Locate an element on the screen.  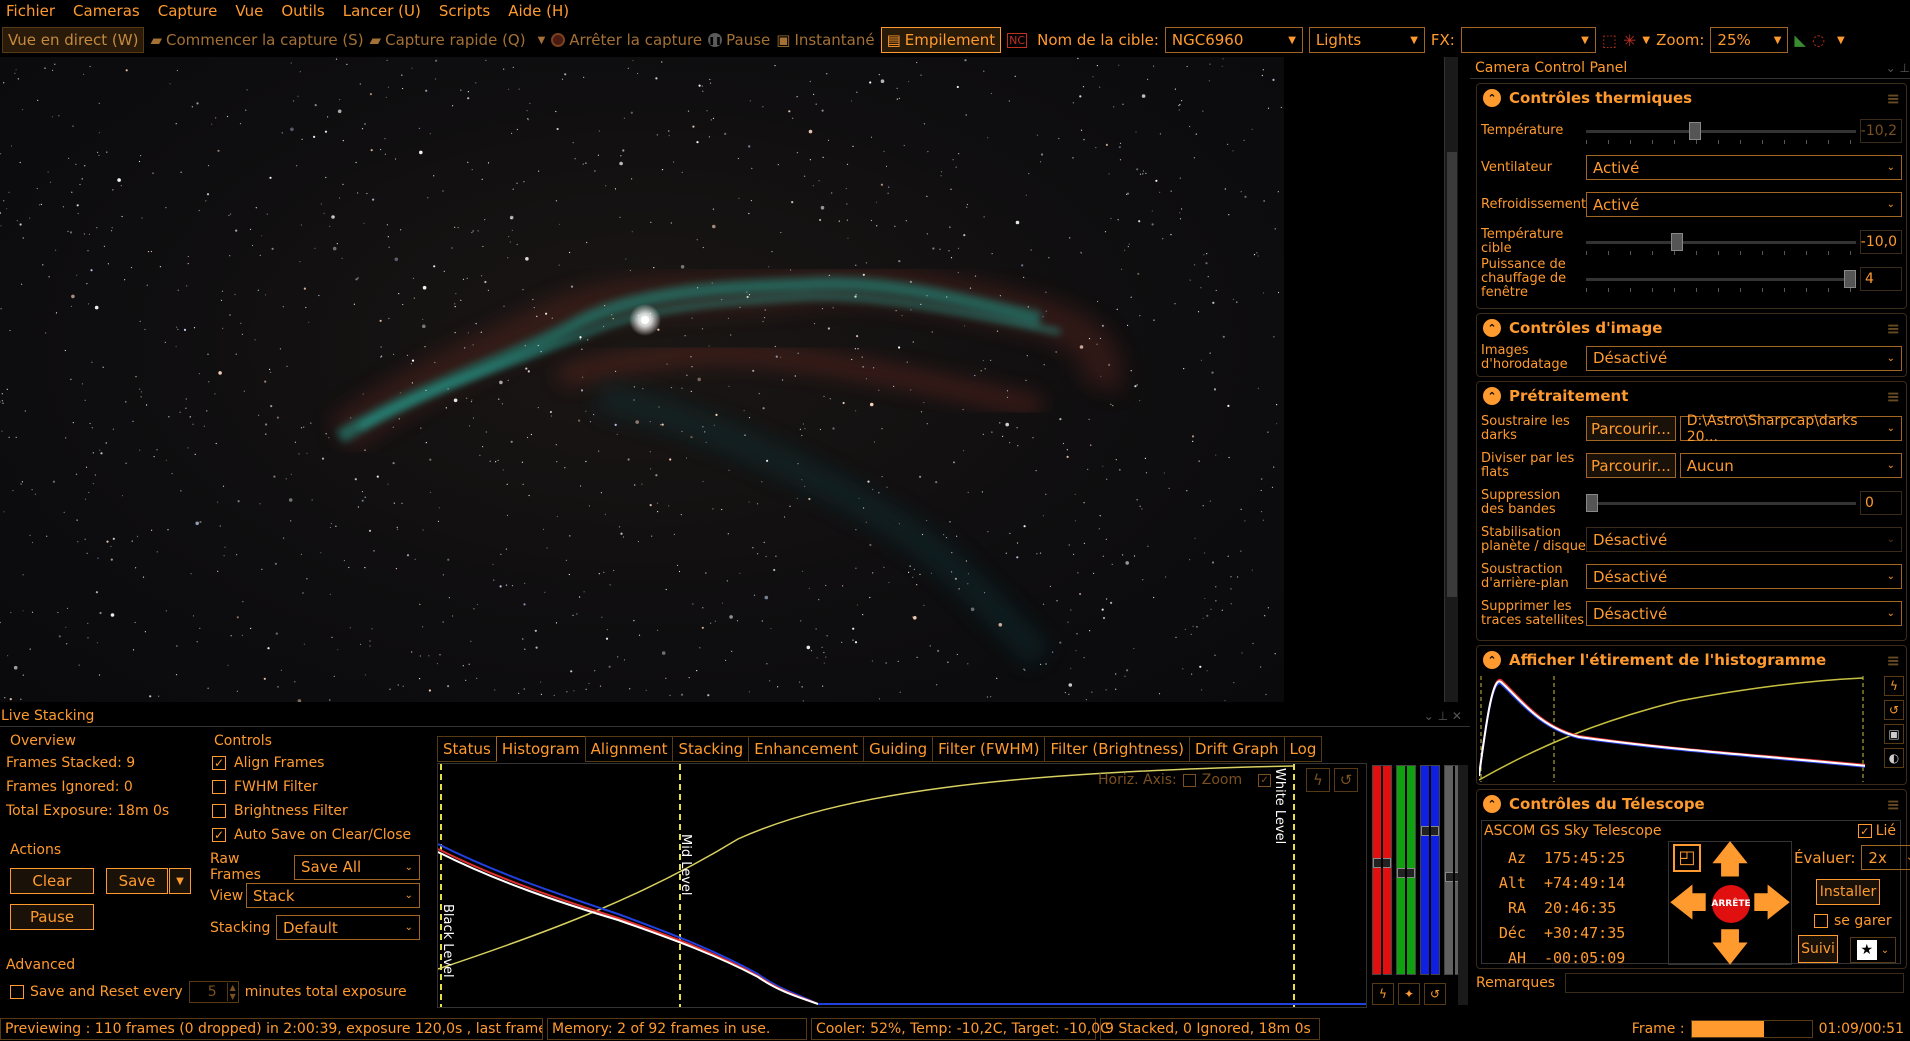
fwhm-filter-checkbox: FWHM Filter is located at coordinates (311, 787).